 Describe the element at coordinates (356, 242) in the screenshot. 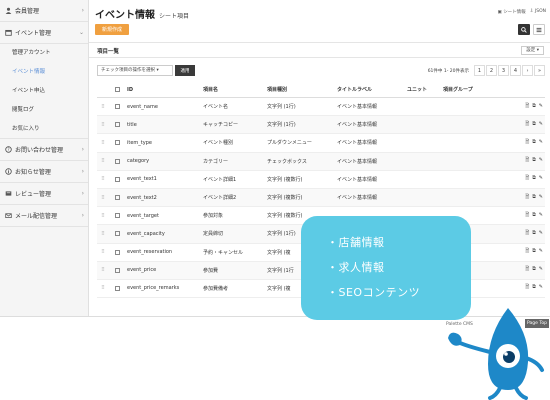

I see `promo-item-store-info: ・店舗情報` at that location.